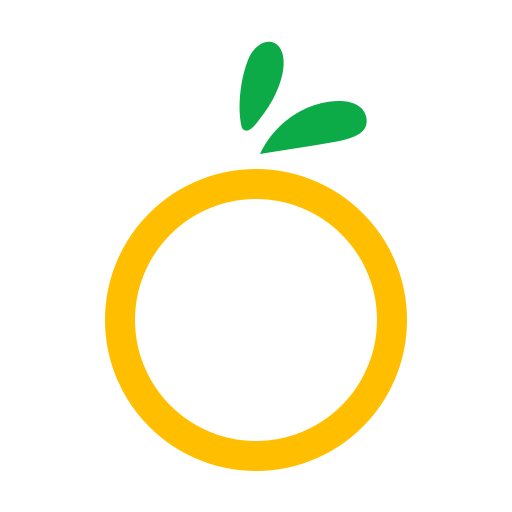  Describe the element at coordinates (261, 86) in the screenshot. I see `leaf-left-icon` at that location.